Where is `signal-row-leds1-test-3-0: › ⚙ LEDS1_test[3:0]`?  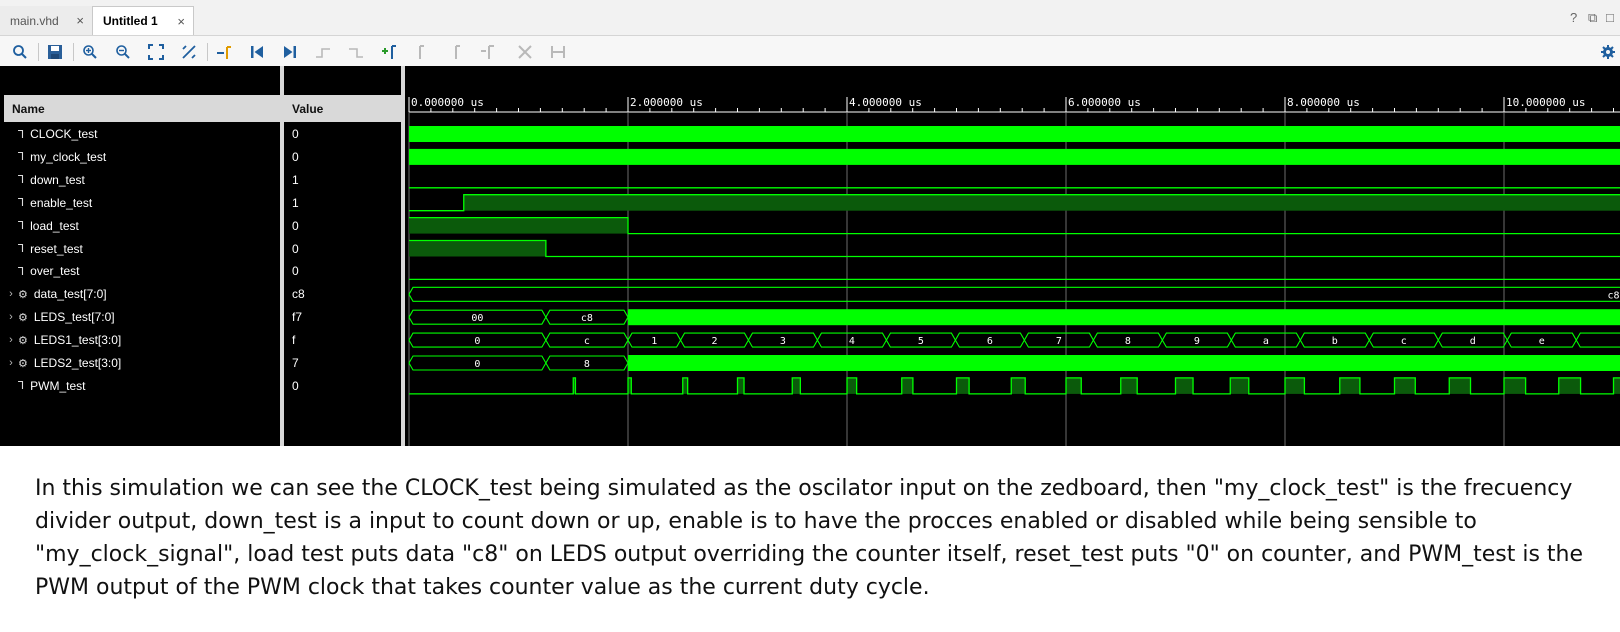
signal-row-leds1-test-3-0: › ⚙ LEDS1_test[3:0] is located at coordinates (142, 340).